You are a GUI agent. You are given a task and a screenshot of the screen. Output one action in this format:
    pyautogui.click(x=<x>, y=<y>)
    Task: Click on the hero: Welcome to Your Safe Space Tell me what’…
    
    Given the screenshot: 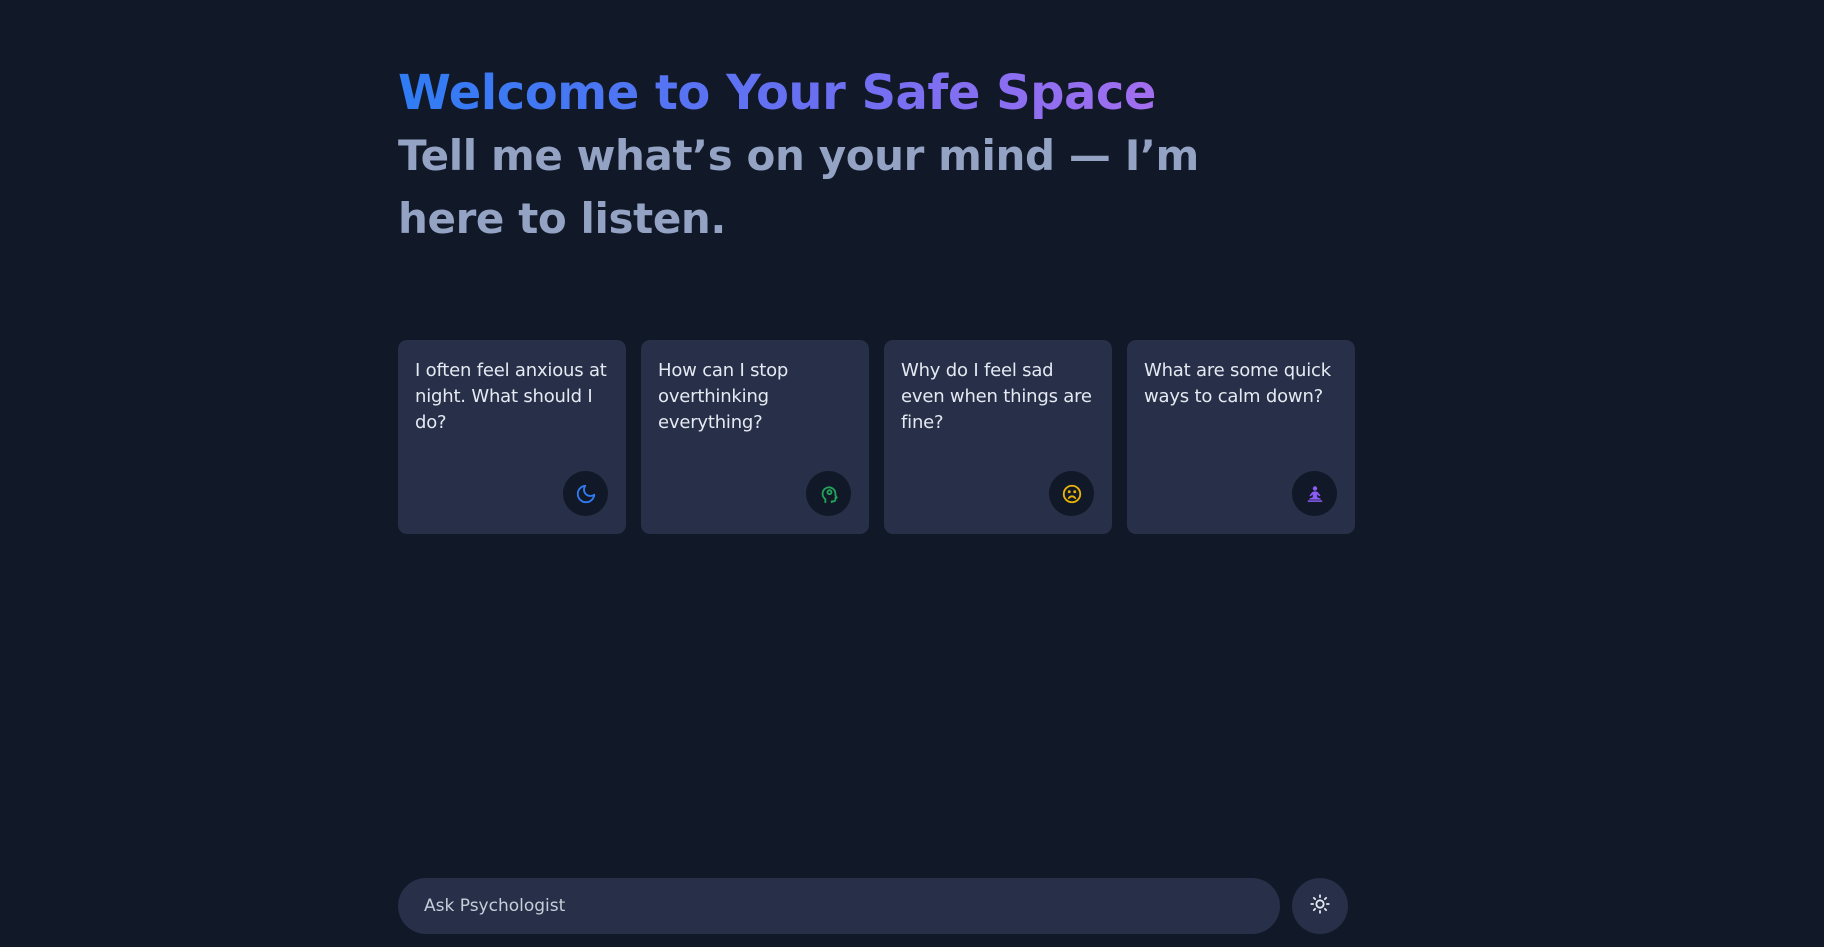 What is the action you would take?
    pyautogui.click(x=878, y=156)
    